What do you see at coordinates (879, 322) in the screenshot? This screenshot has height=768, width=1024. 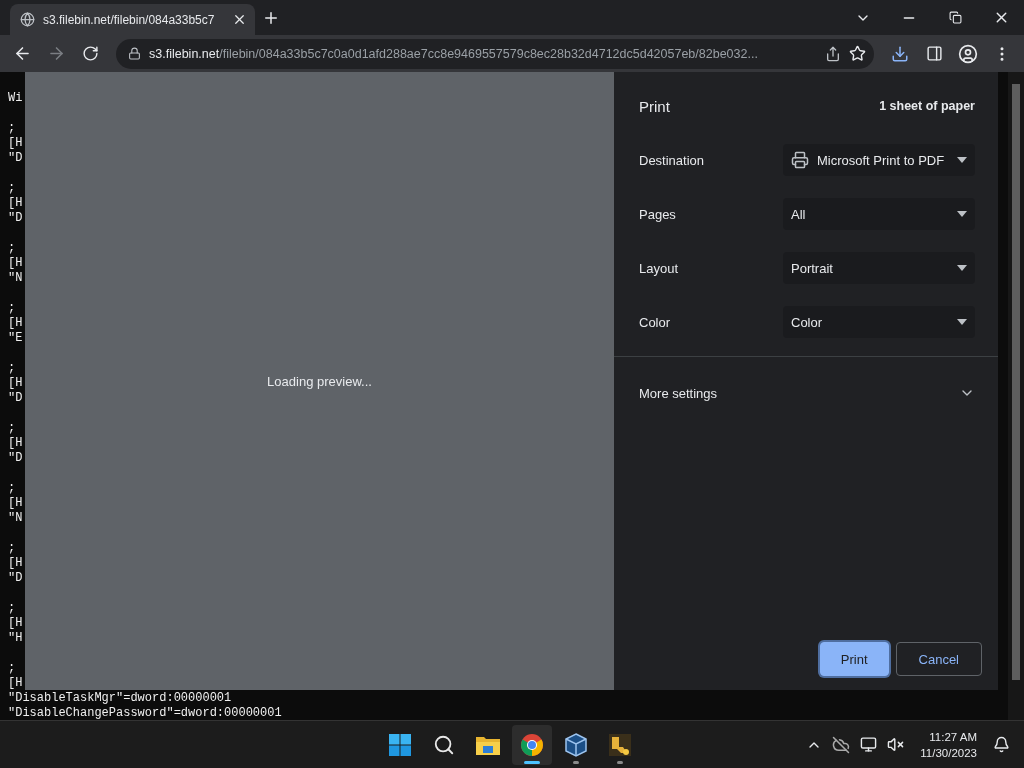 I see `setting-dropdown: Color` at bounding box center [879, 322].